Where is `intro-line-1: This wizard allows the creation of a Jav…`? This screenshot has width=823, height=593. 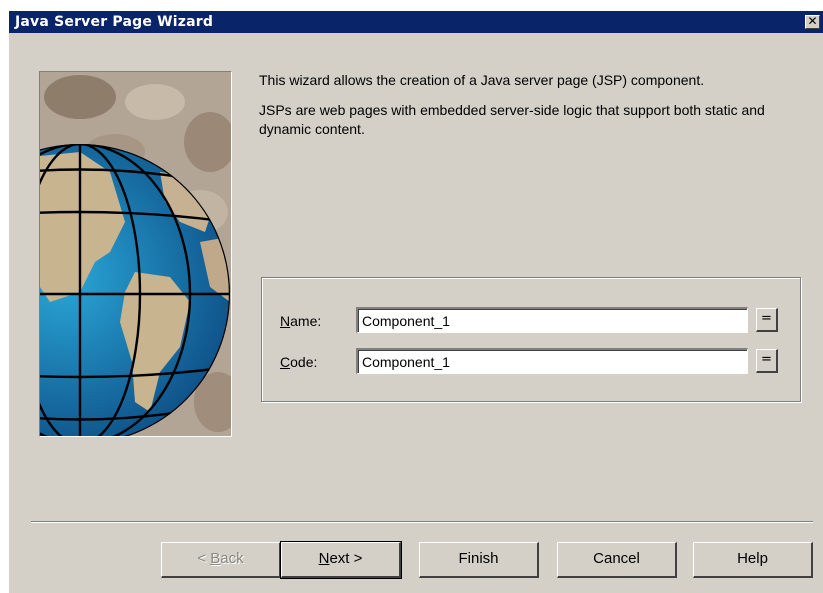 intro-line-1: This wizard allows the creation of a Jav… is located at coordinates (482, 80).